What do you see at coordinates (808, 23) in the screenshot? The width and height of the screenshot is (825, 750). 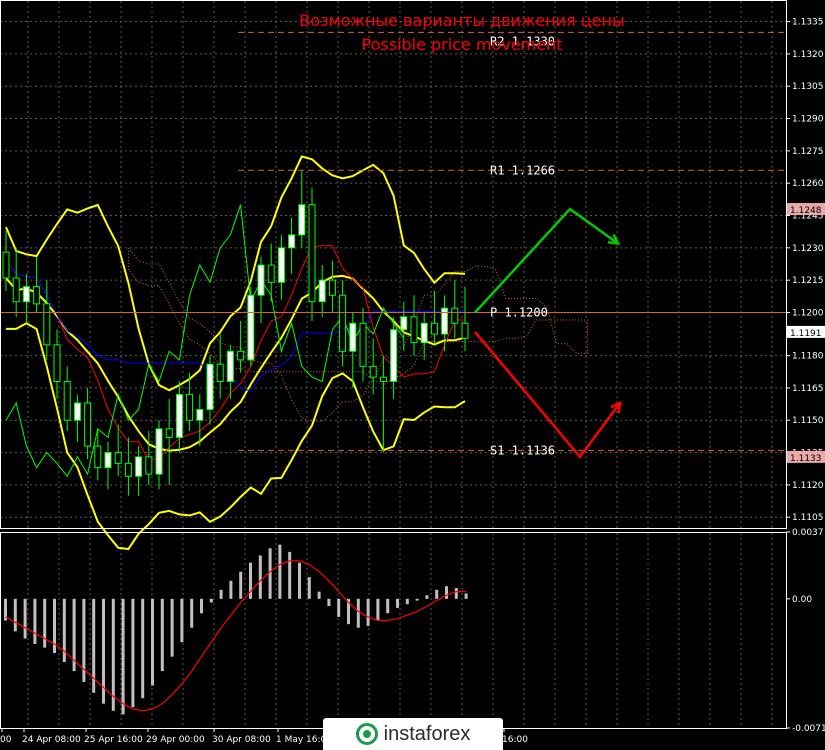 I see `price-tick-label: 1.1335` at bounding box center [808, 23].